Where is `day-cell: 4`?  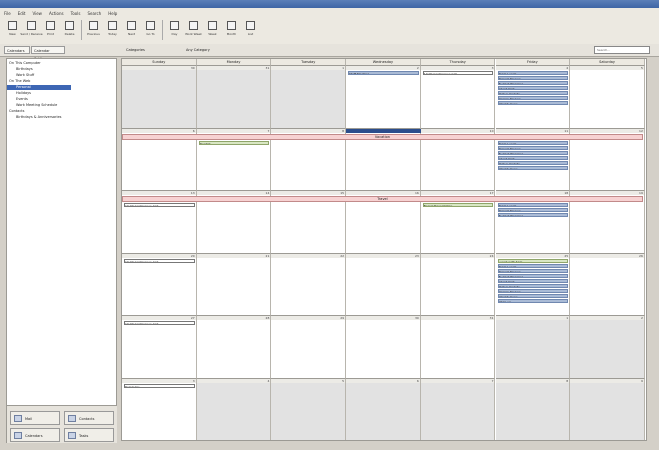 day-cell: 4 is located at coordinates (234, 409).